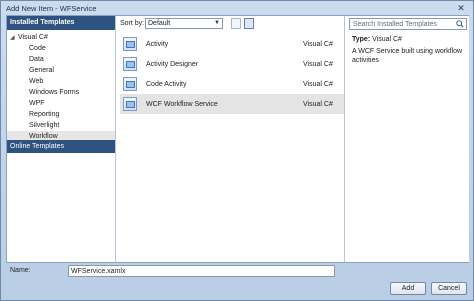 The height and width of the screenshot is (301, 474). Describe the element at coordinates (361, 39) in the screenshot. I see `type-label: Type:` at that location.